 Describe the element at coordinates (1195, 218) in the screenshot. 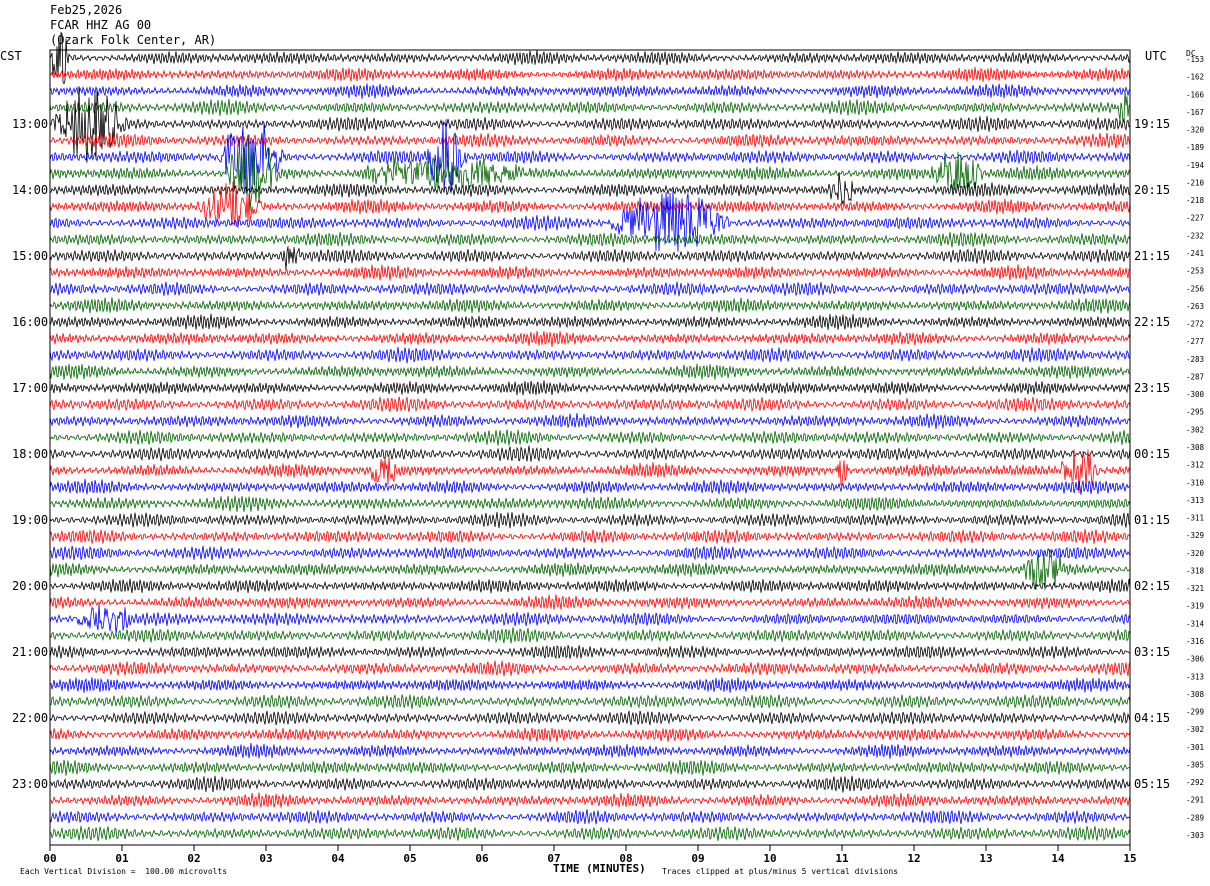

I see `dc-offset-value: -227` at that location.